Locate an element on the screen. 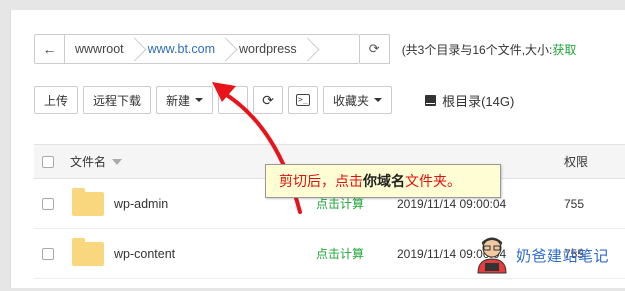 Image resolution: width=625 pixels, height=291 pixels. tooltip-text-2: 文件夹。 is located at coordinates (433, 181).